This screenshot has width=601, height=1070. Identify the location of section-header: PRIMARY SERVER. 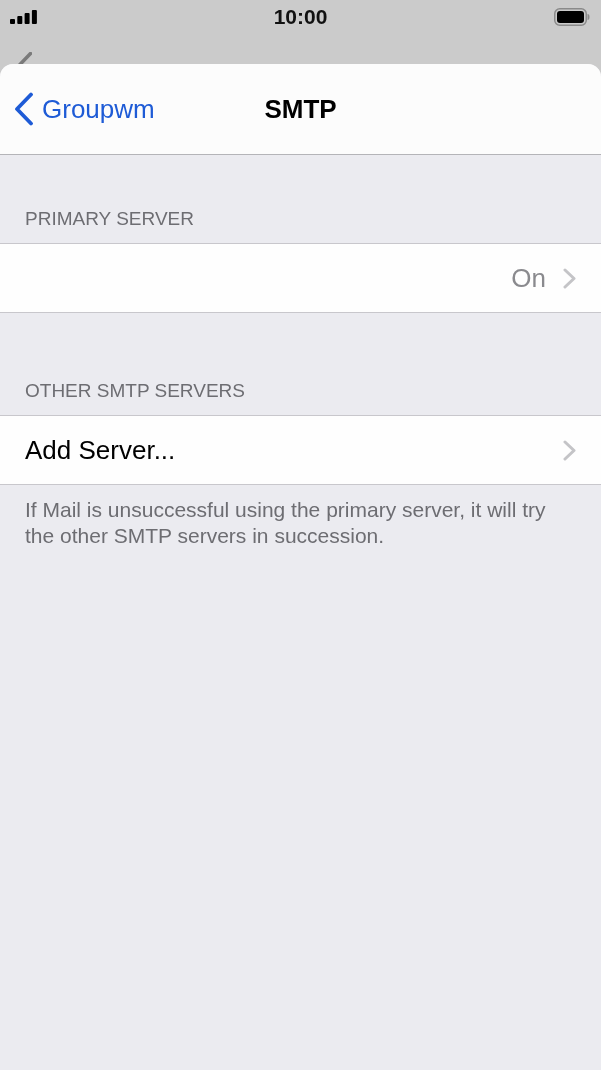
(109, 219).